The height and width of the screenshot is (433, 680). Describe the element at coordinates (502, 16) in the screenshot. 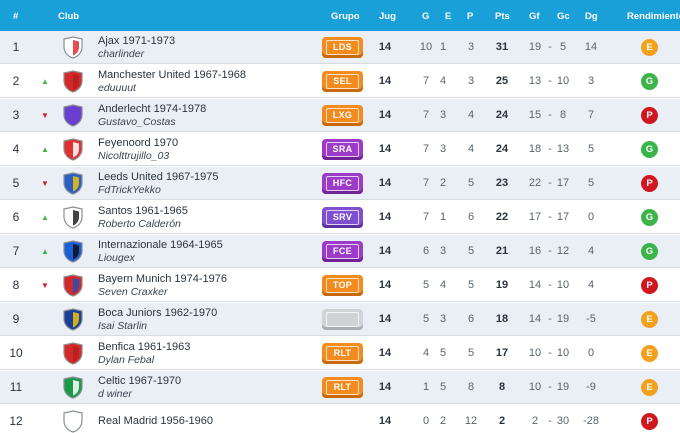

I see `header-points: Pts` at that location.